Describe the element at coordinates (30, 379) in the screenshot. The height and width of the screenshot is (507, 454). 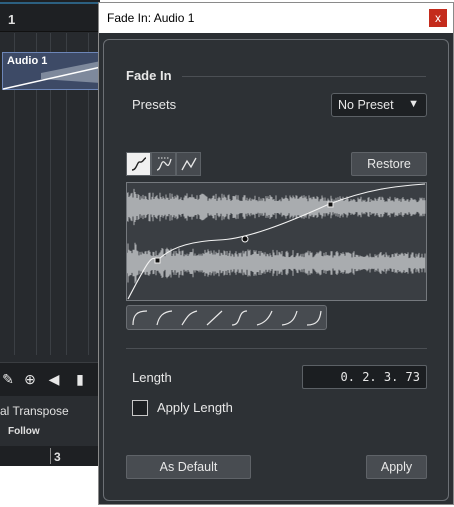
I see `zoom-icon: ⊕` at that location.